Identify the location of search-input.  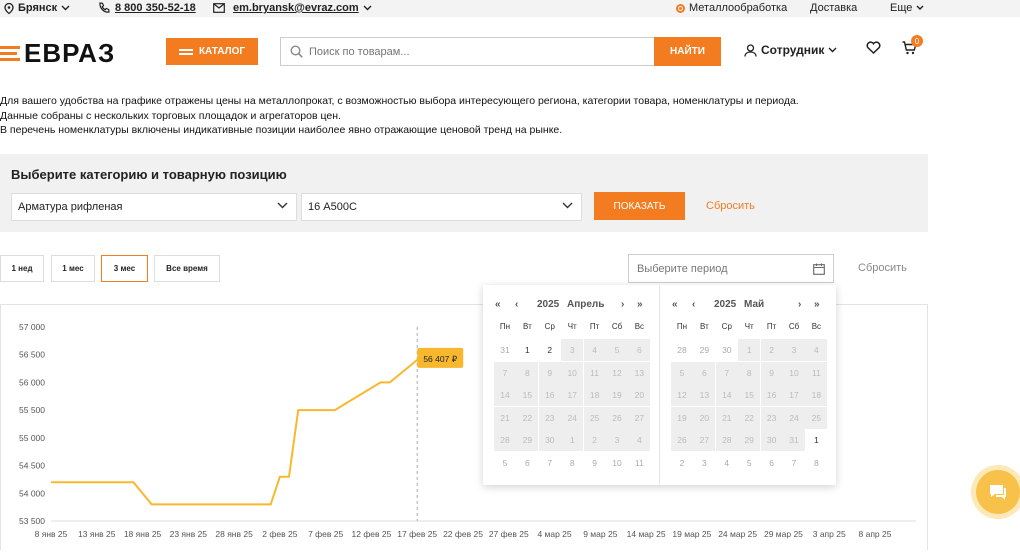
(479, 52).